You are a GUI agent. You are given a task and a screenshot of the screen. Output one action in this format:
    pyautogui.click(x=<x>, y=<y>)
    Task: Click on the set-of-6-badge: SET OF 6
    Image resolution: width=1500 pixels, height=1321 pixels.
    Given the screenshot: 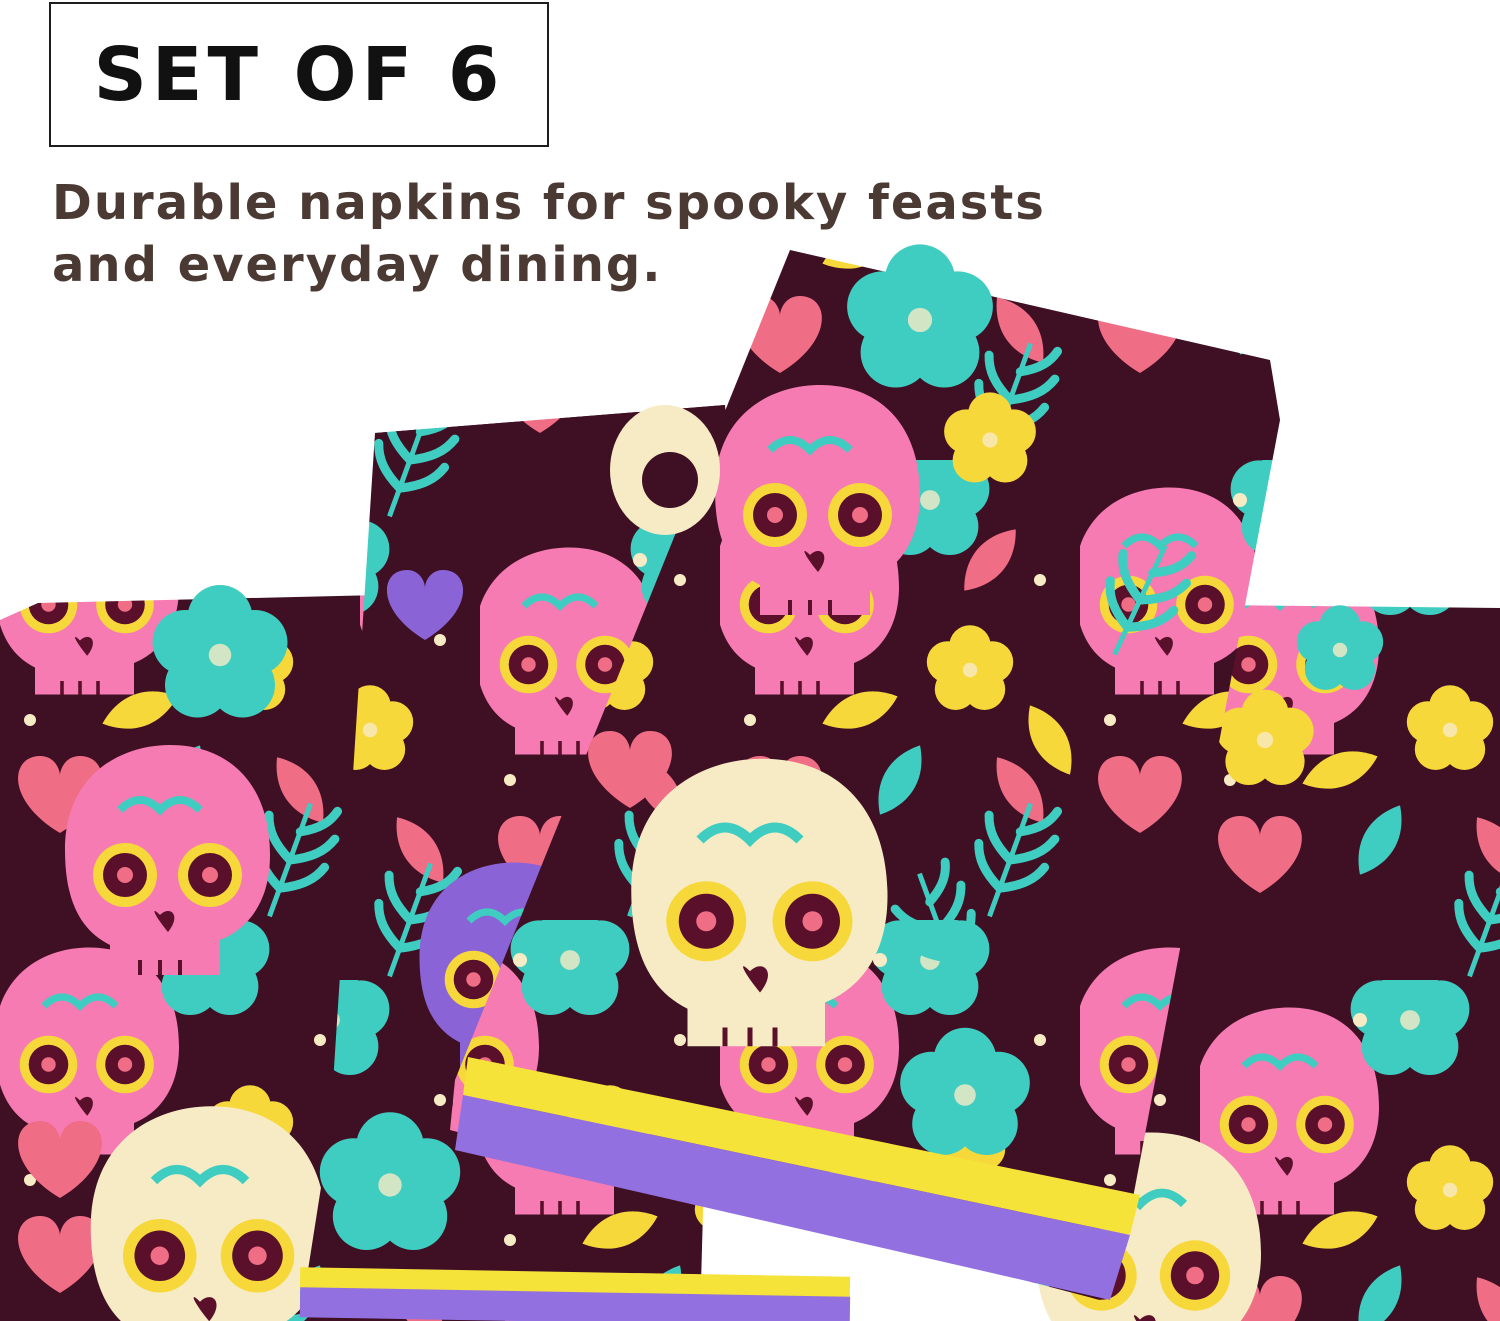 What is the action you would take?
    pyautogui.click(x=299, y=74)
    